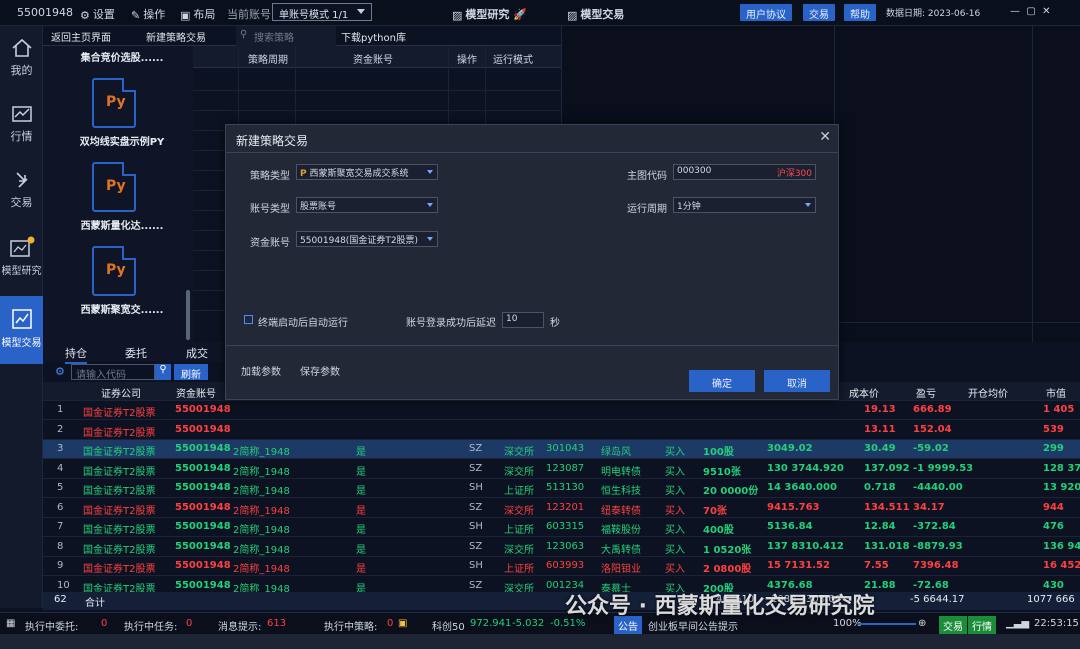 Image resolution: width=1080 pixels, height=649 pixels. Describe the element at coordinates (402, 623) in the screenshot. I see `m-icon: ▣` at that location.